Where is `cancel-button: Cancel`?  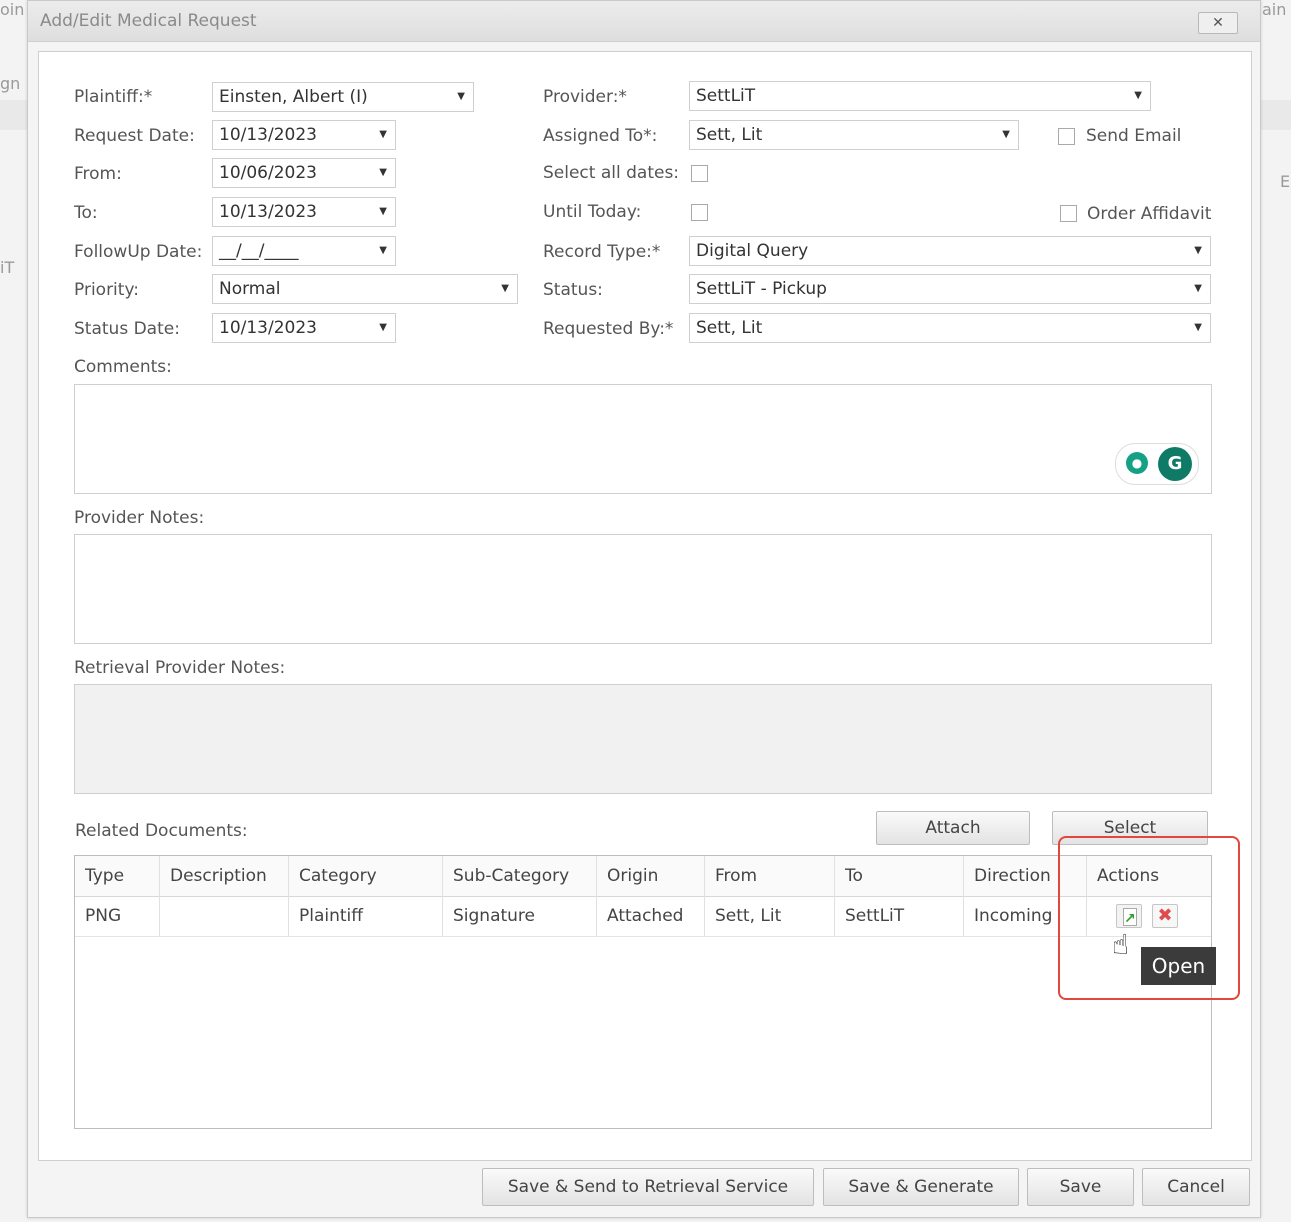 cancel-button: Cancel is located at coordinates (1196, 1187).